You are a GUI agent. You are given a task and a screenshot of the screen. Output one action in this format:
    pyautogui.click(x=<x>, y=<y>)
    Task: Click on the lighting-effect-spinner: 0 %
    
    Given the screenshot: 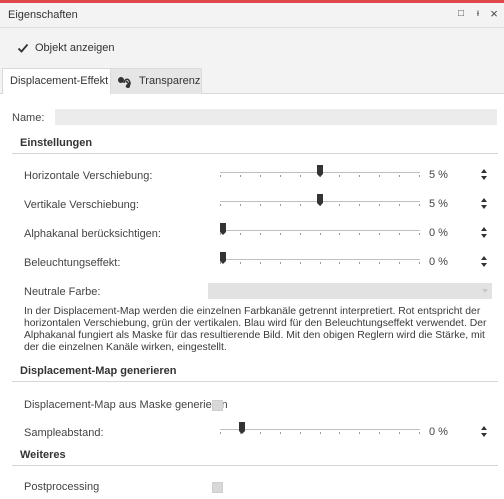 What is the action you would take?
    pyautogui.click(x=458, y=262)
    